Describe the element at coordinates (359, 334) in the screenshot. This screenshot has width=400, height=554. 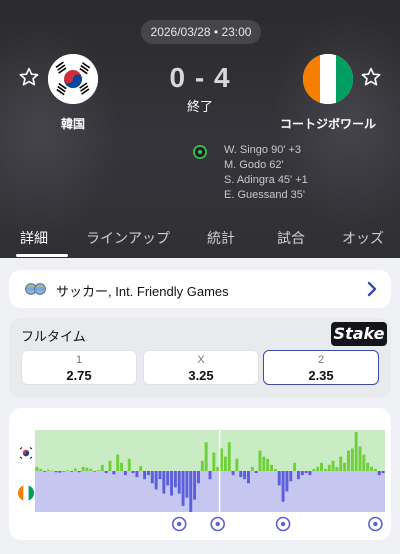
I see `bookmaker-logo: Stake` at that location.